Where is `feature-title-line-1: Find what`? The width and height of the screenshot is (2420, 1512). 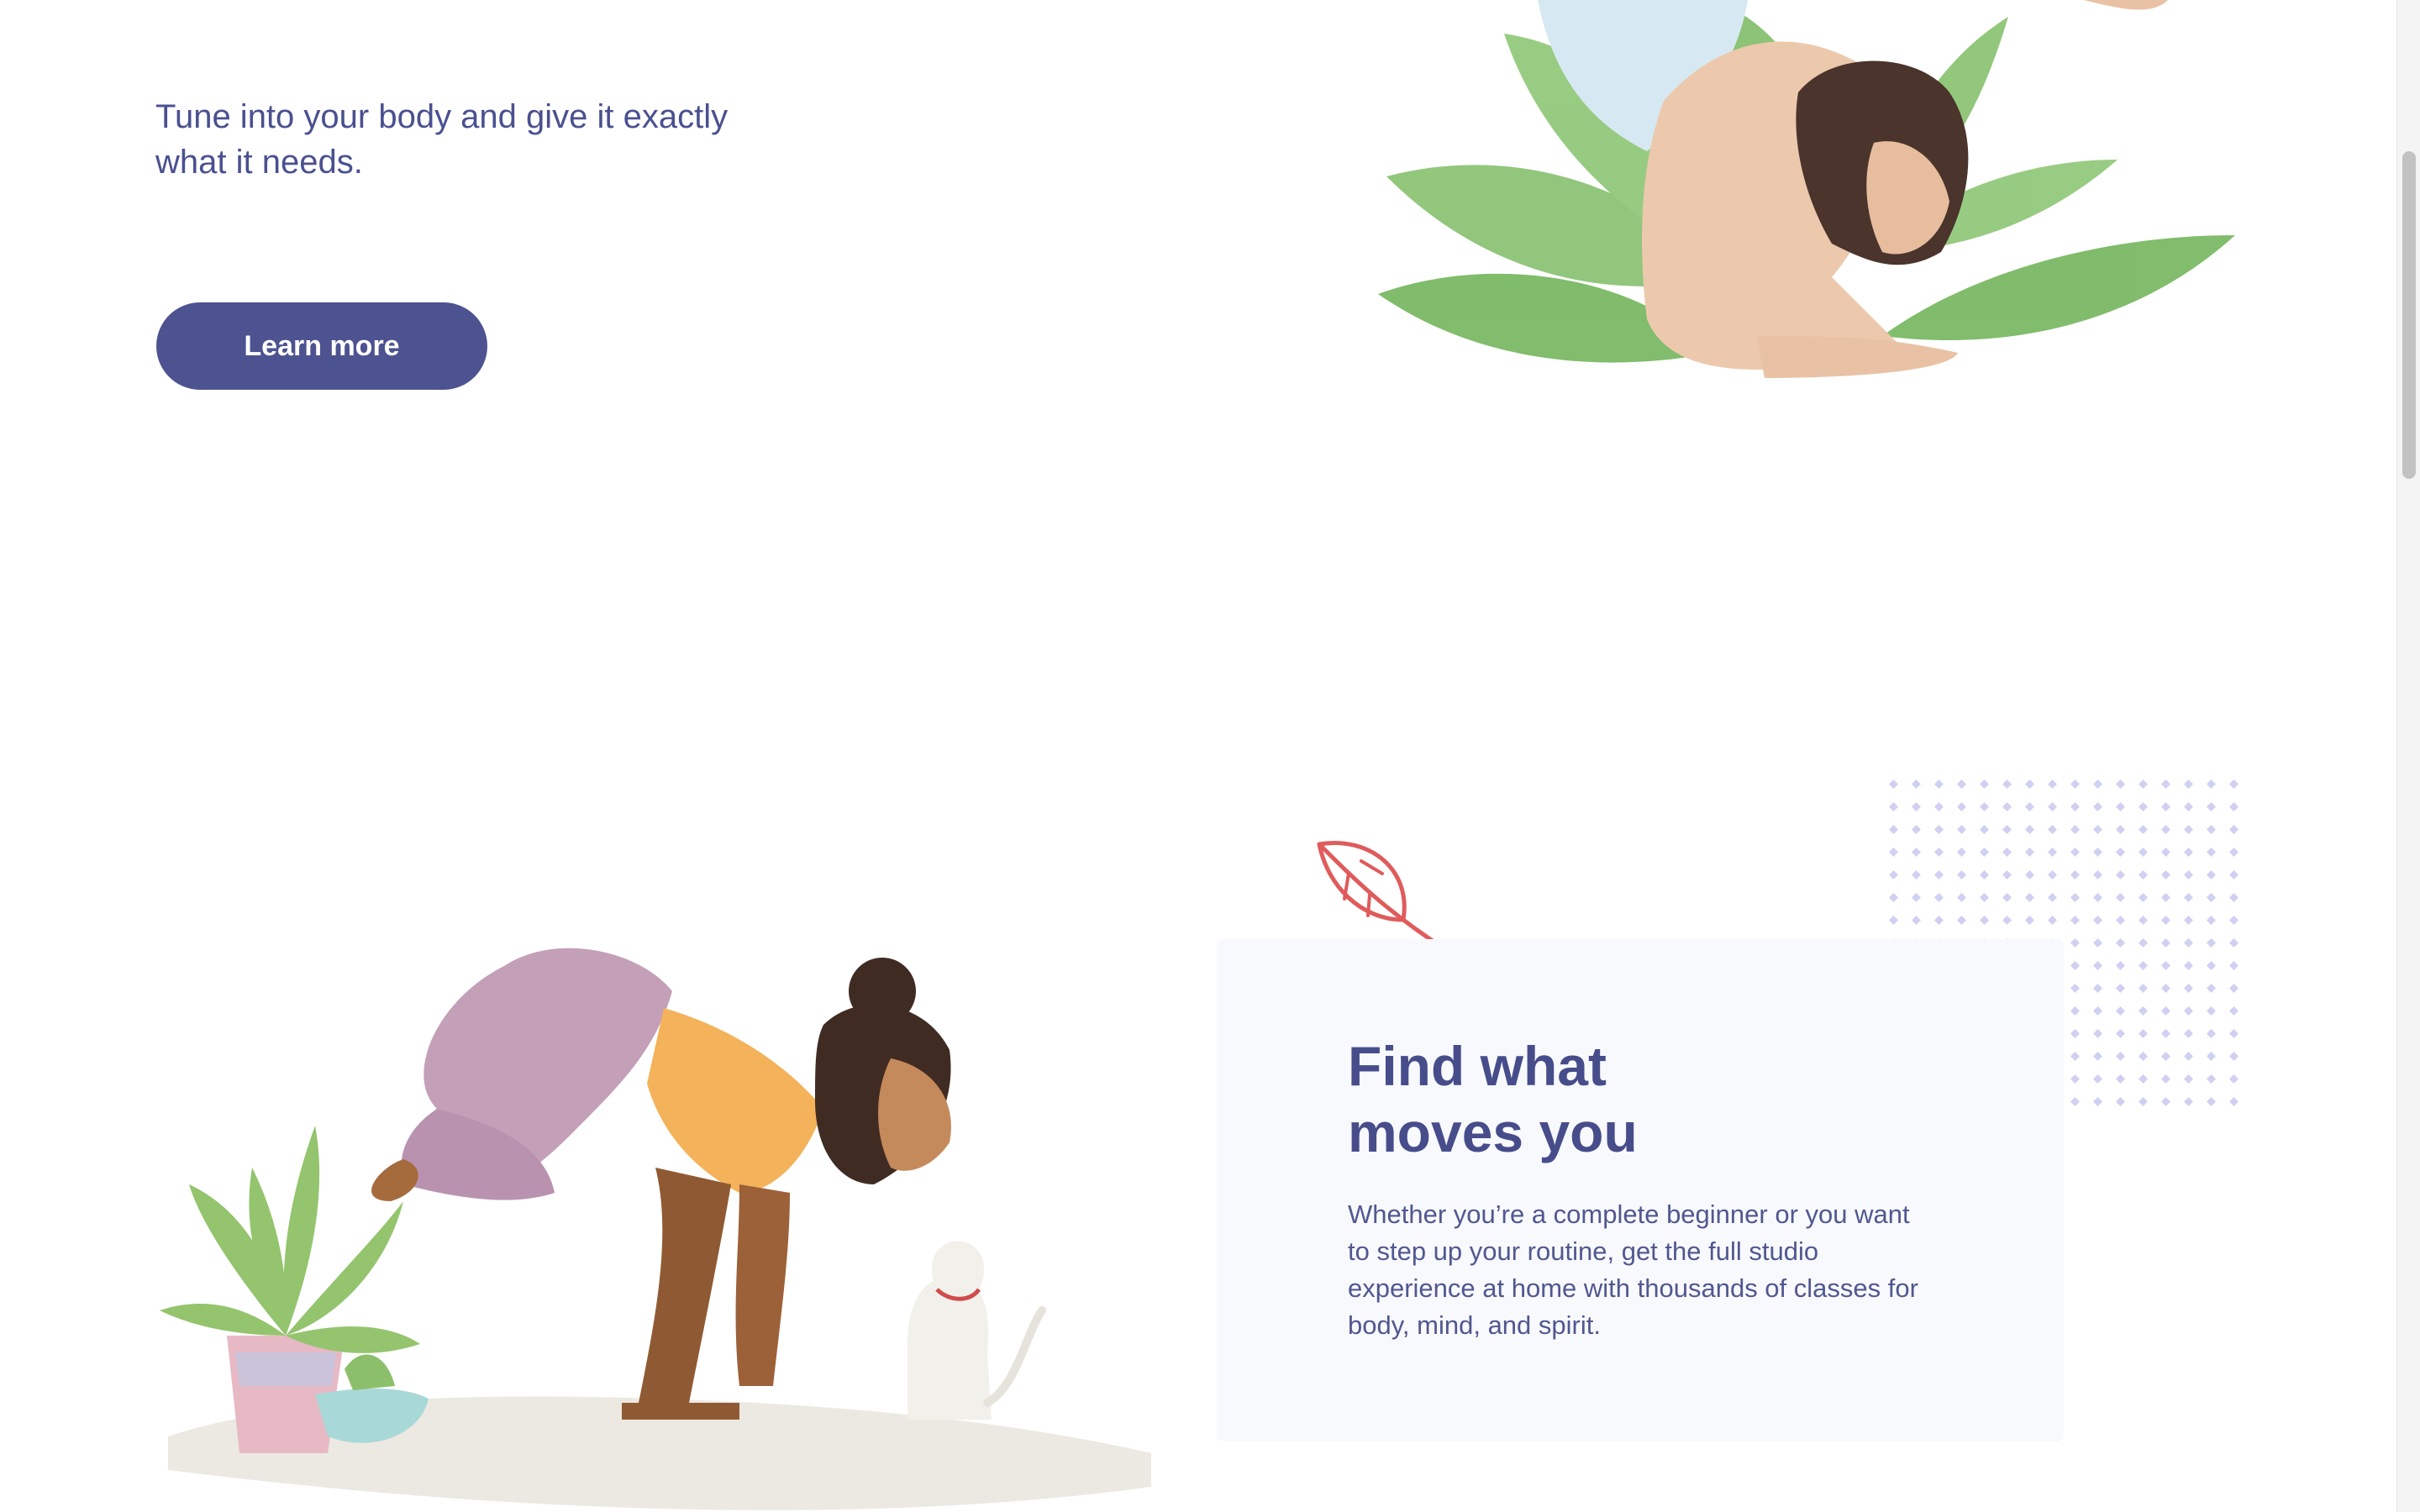
feature-title-line-1: Find what is located at coordinates (1477, 1066).